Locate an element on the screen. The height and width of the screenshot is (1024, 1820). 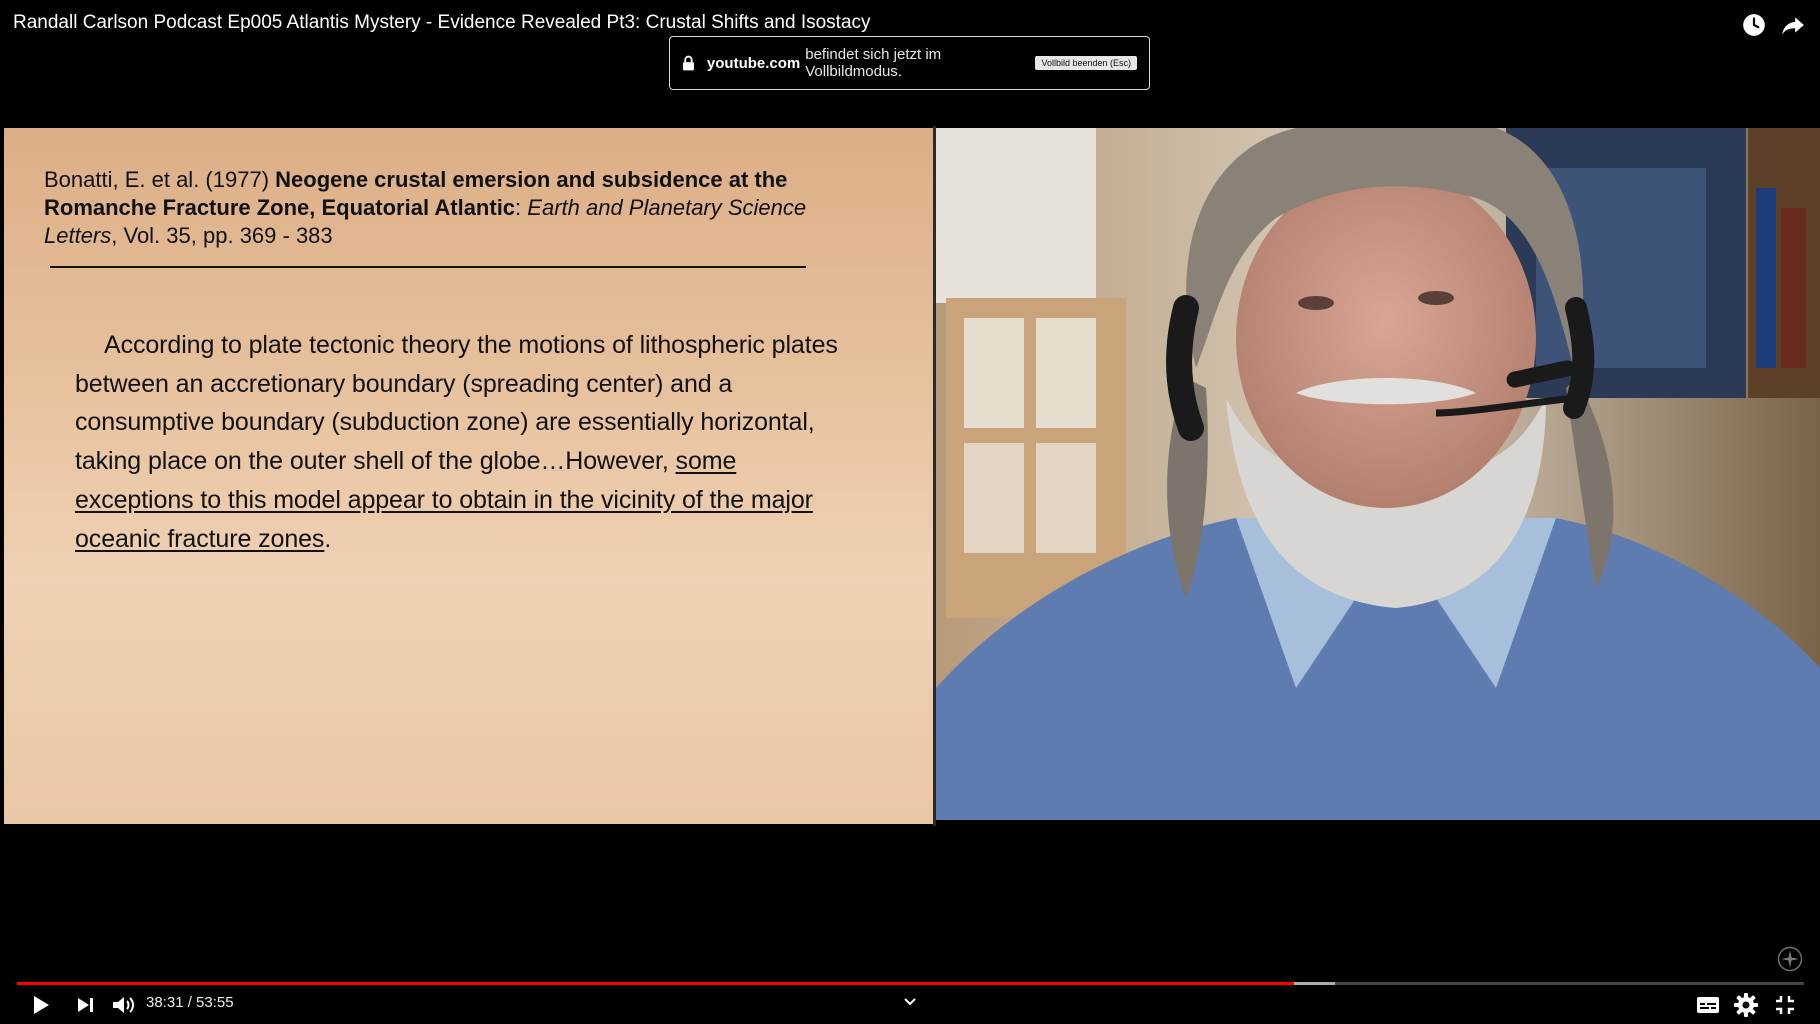
subtitles-icon is located at coordinates (1708, 1005).